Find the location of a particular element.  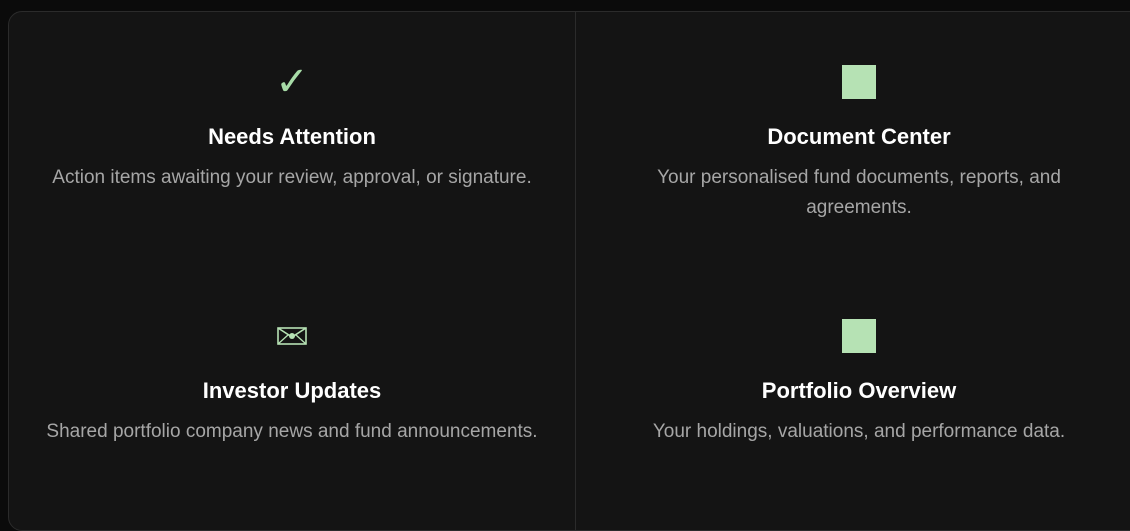

envelope-icon is located at coordinates (292, 336).